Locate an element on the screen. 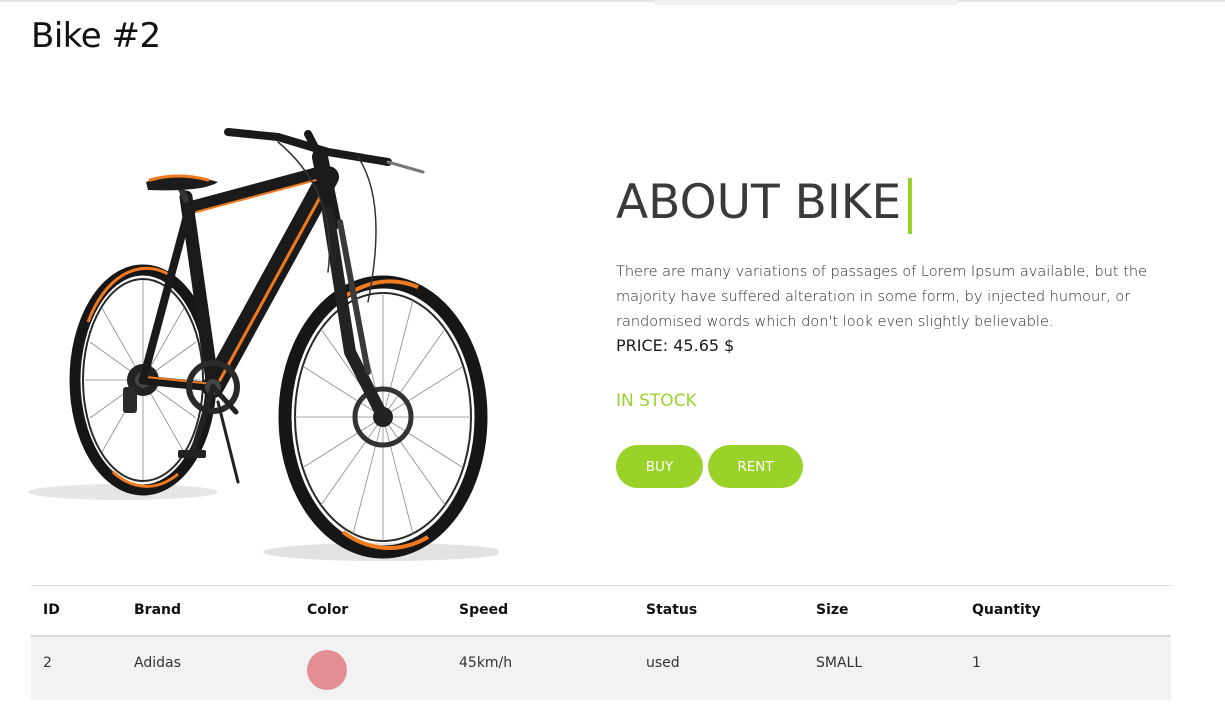 This screenshot has height=728, width=1225. cell-quantity: 1 is located at coordinates (976, 662).